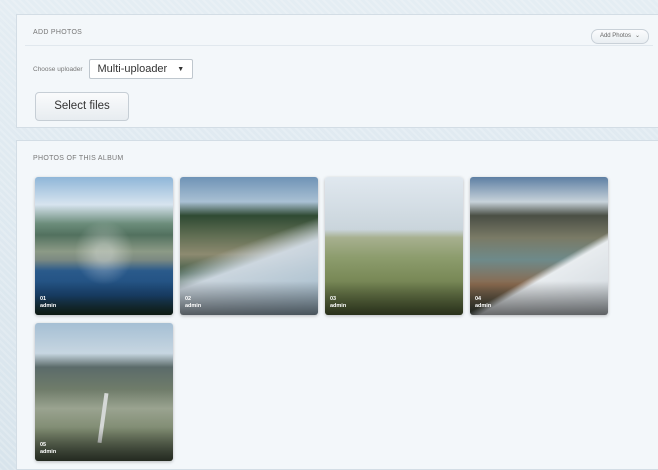 The height and width of the screenshot is (470, 658). What do you see at coordinates (394, 246) in the screenshot?
I see `photo-thumbnail: 03 admin` at bounding box center [394, 246].